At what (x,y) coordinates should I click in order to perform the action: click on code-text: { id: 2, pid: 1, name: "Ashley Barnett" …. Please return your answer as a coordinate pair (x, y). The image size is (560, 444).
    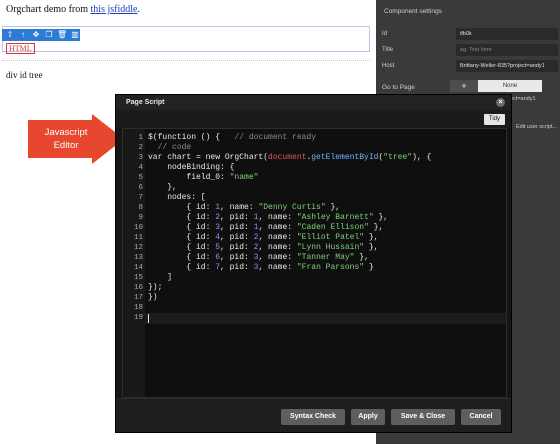
    Looking at the image, I should click on (268, 218).